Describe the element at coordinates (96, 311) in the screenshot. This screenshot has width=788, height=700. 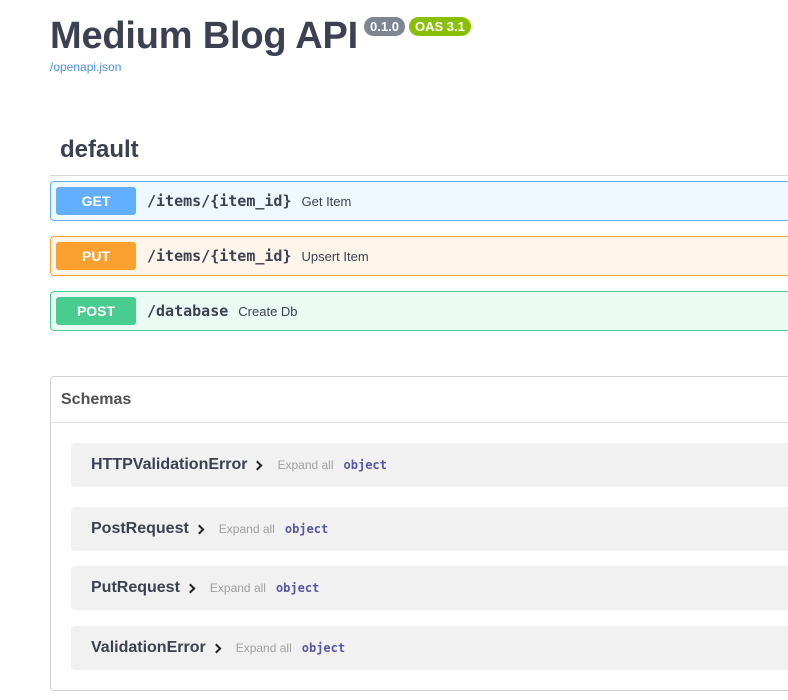
I see `method-badge-post: POST` at that location.